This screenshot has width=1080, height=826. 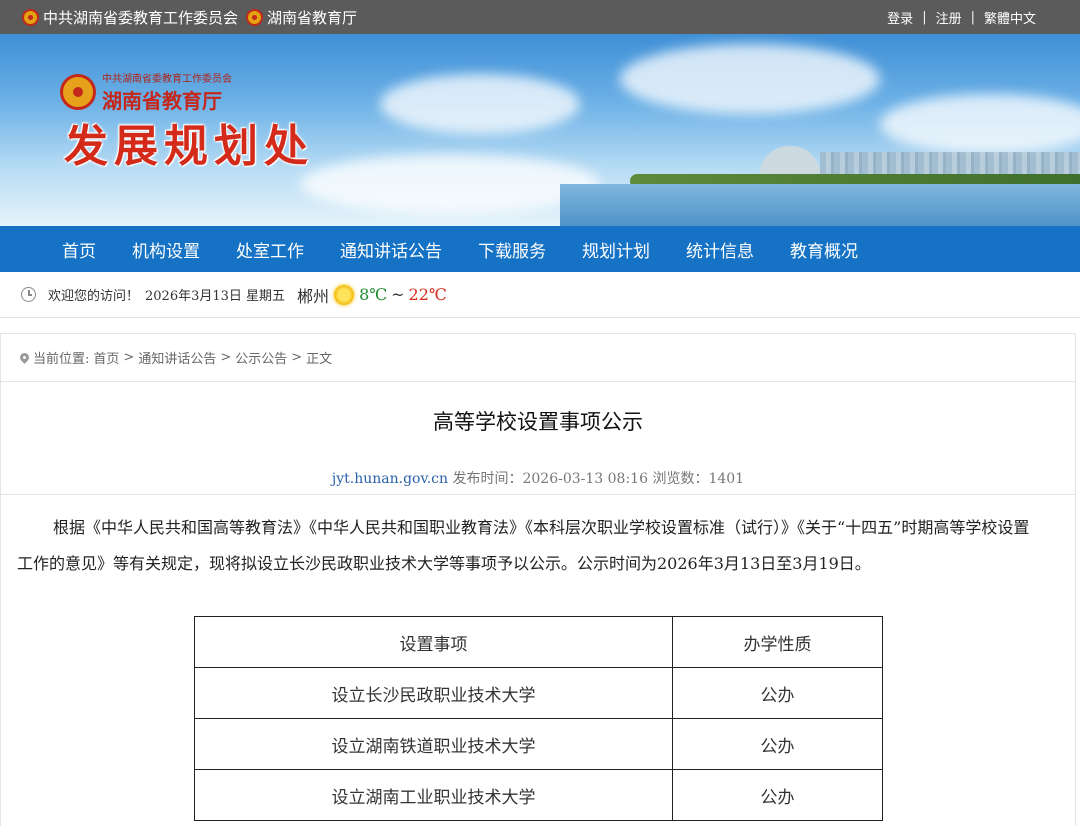 I want to click on breadcrumb-notices: 通知讲话公告, so click(x=177, y=357).